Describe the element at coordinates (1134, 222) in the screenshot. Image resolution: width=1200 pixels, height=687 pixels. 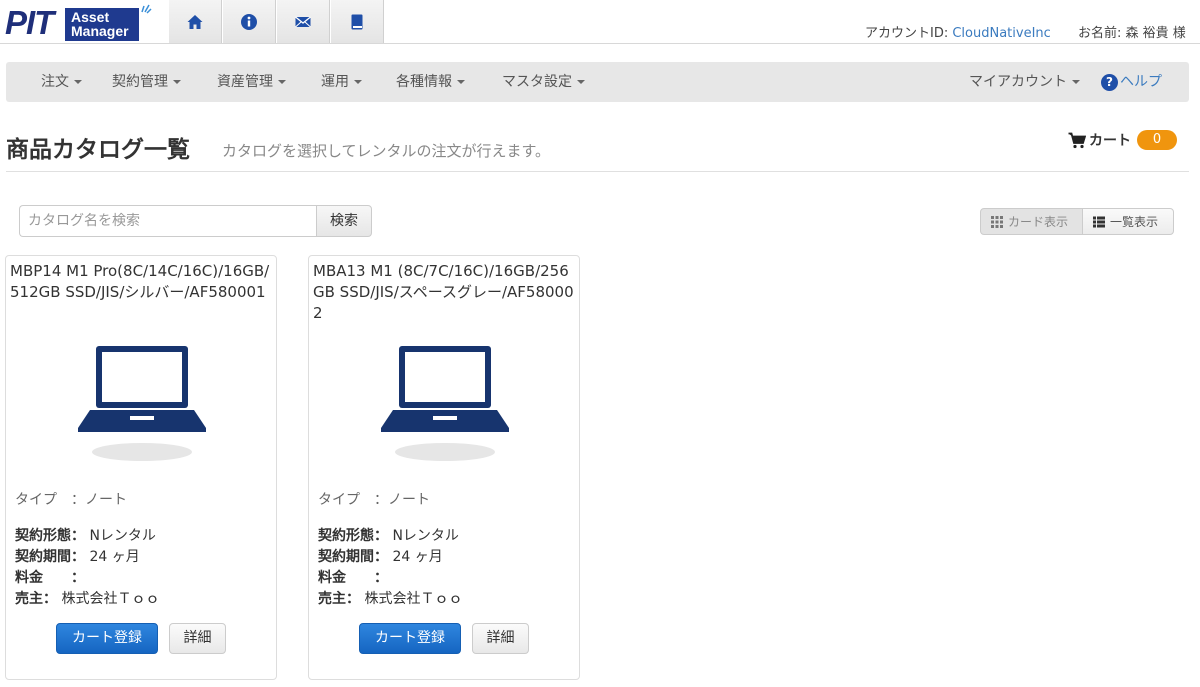
I see `list-view-label: 一覧表示` at that location.